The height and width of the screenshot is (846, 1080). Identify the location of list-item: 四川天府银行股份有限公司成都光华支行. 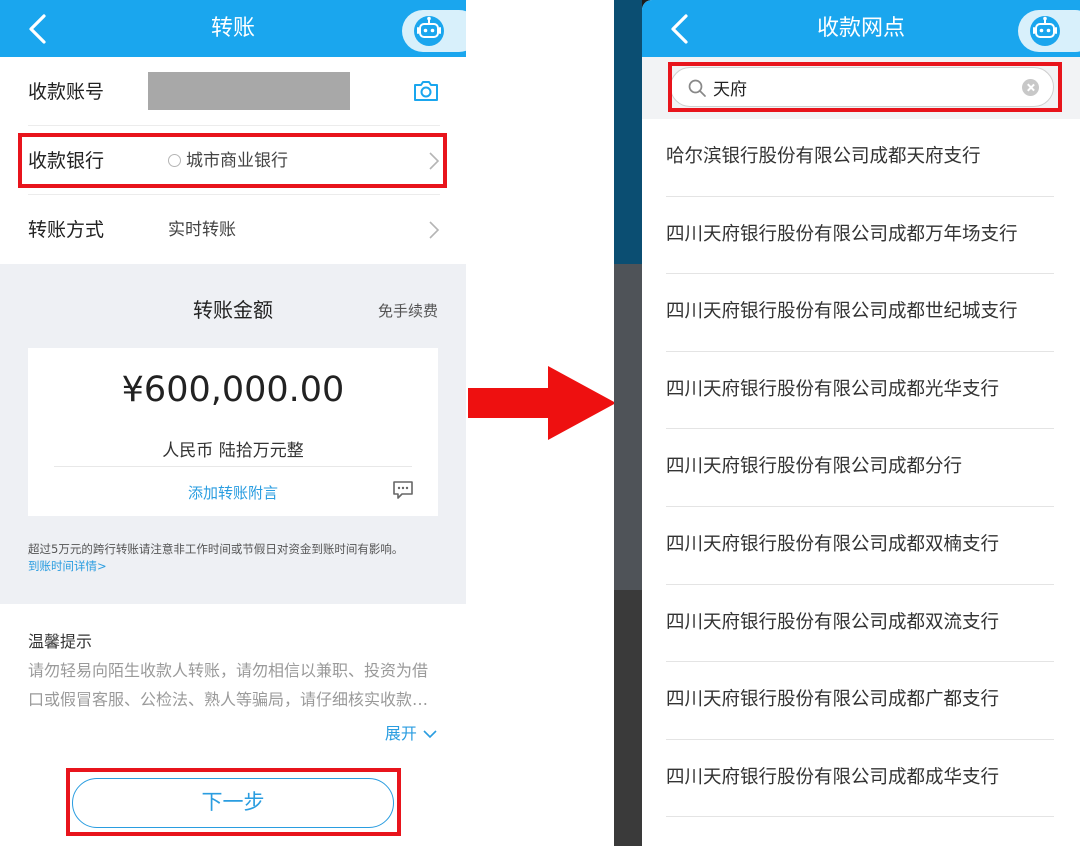
(860, 391).